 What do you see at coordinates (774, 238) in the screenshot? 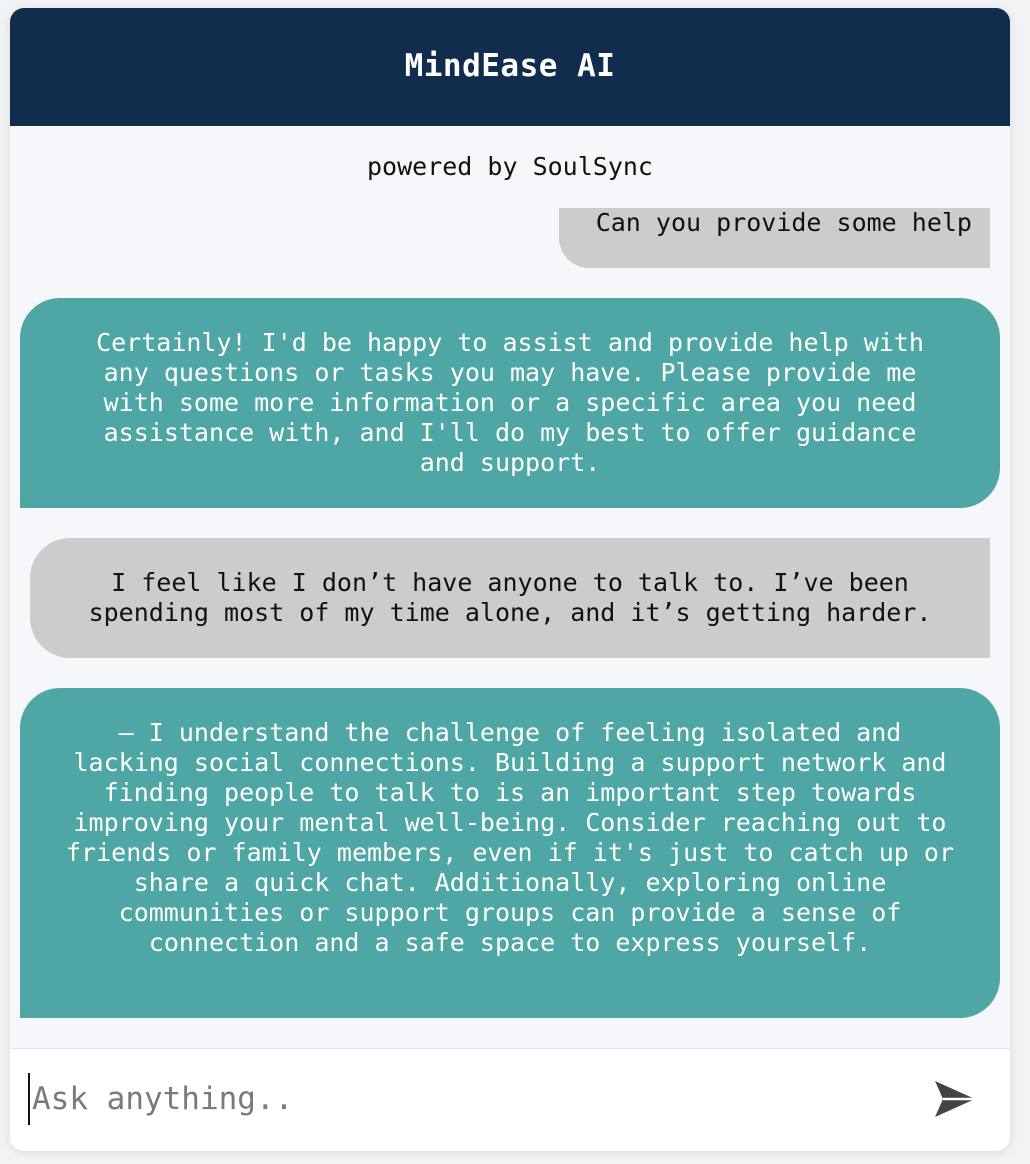
I see `user-message: Can you provide some help` at bounding box center [774, 238].